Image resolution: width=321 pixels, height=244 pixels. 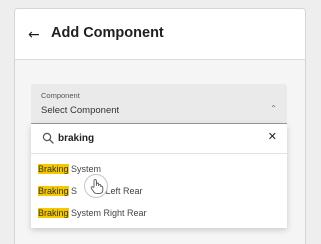 What do you see at coordinates (159, 213) in the screenshot?
I see `option-braking-system-right-rear: Braking System Right Rear` at bounding box center [159, 213].